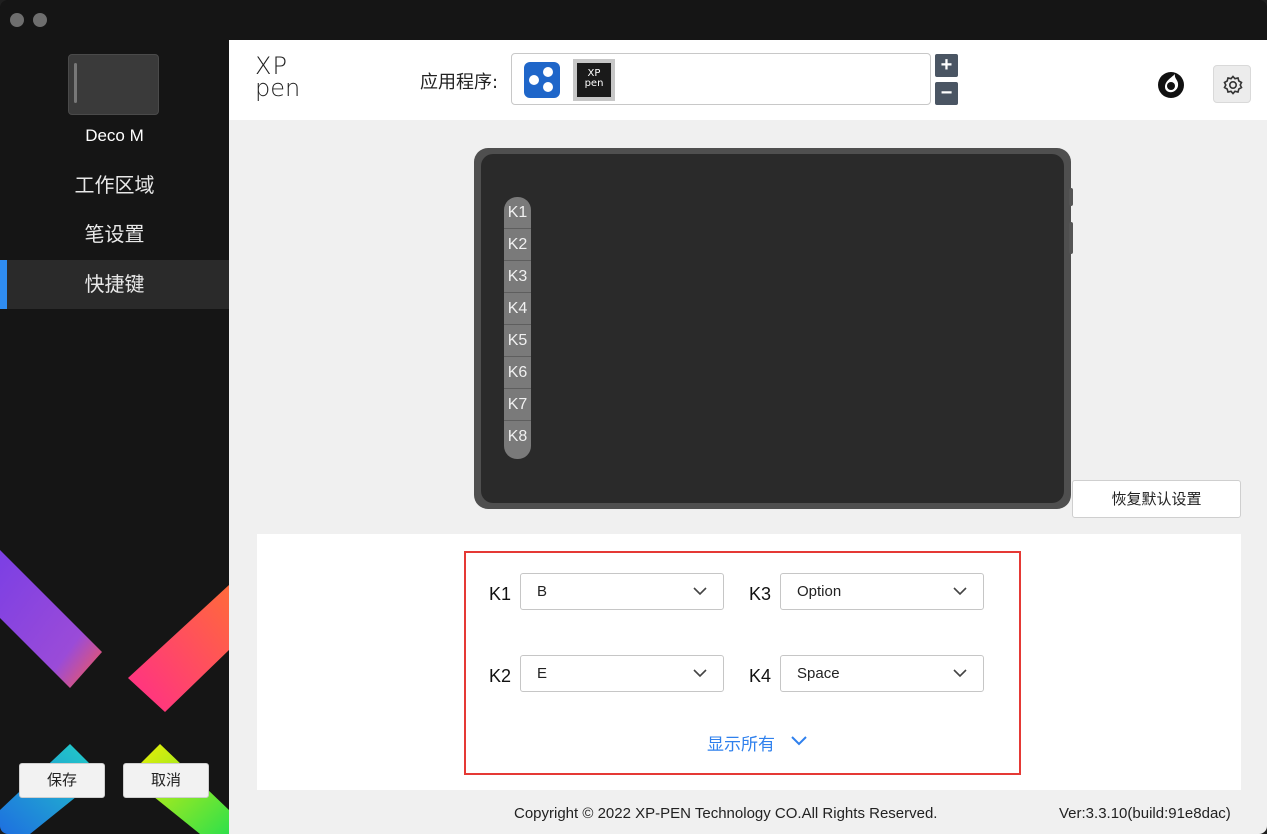  Describe the element at coordinates (114, 234) in the screenshot. I see `nav-item-pen-settings: 笔设置` at that location.